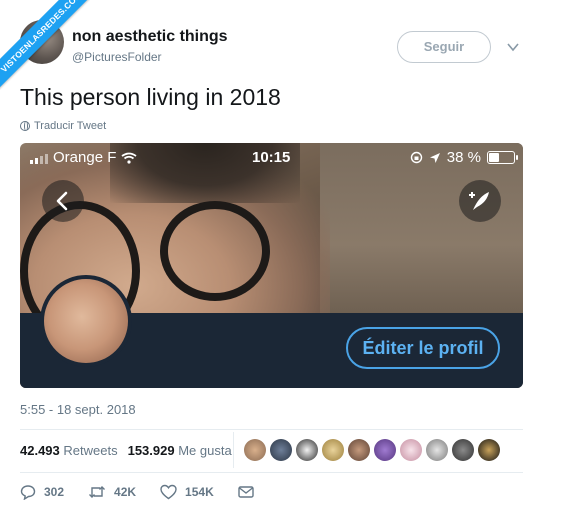  Describe the element at coordinates (39, 158) in the screenshot. I see `signal-icon` at that location.